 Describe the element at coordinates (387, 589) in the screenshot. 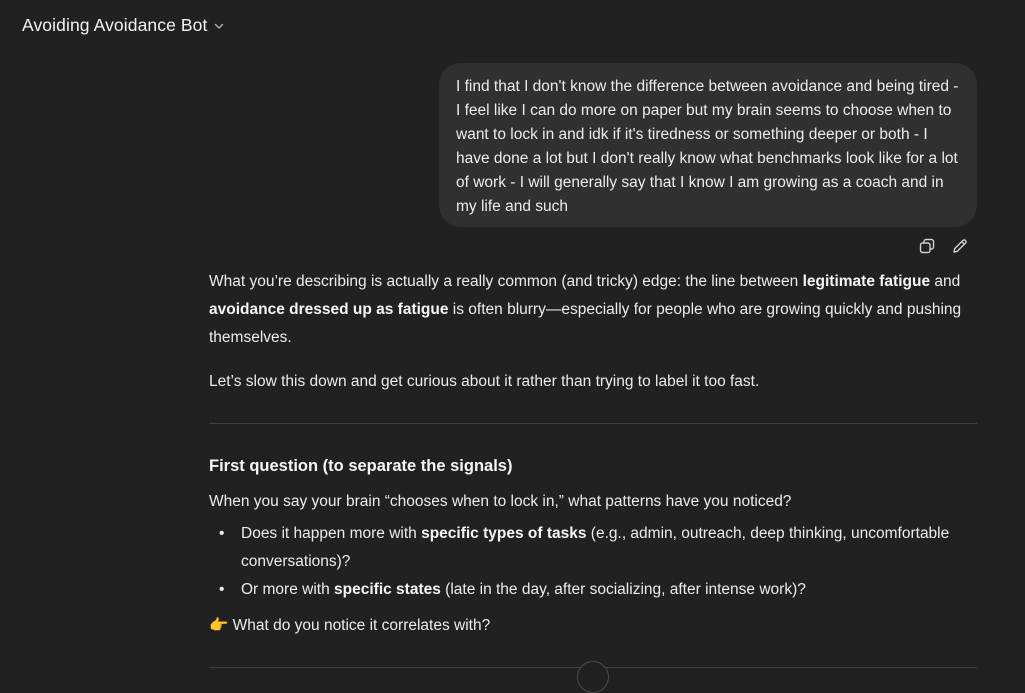

I see `bold-phrase: specific states` at that location.